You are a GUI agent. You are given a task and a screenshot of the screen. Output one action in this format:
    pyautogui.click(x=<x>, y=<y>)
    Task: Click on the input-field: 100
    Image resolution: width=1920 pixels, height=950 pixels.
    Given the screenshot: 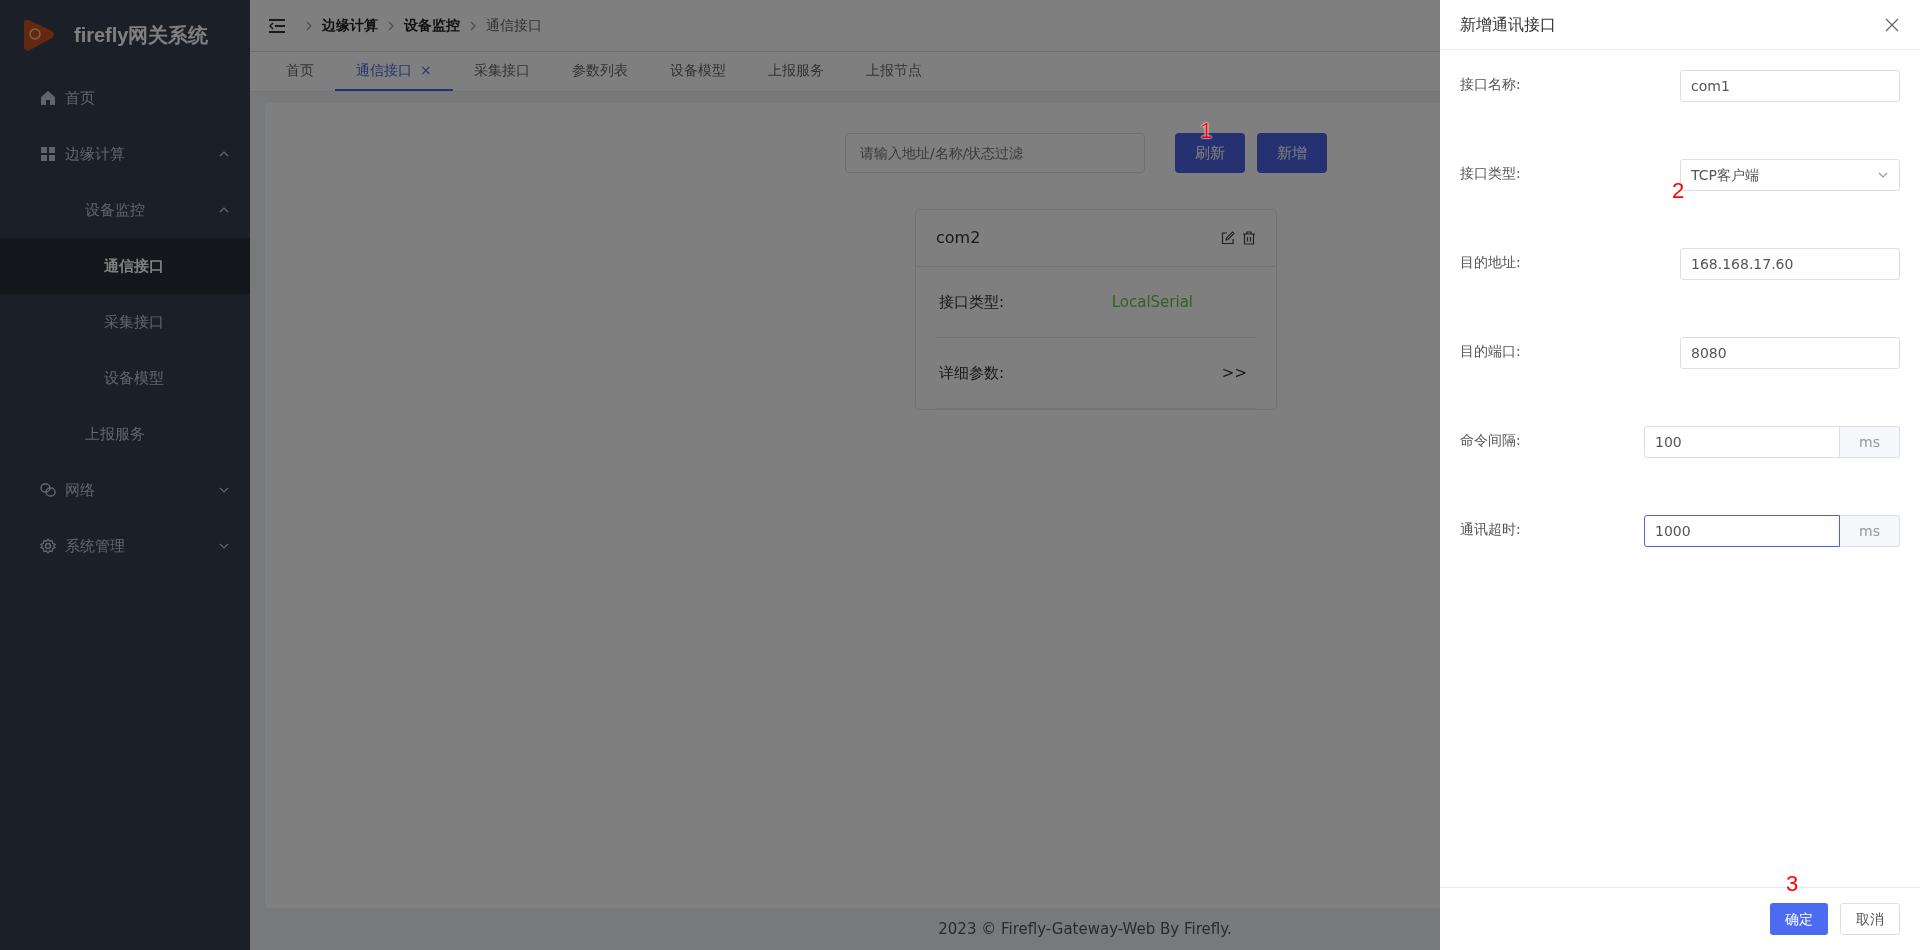 What is the action you would take?
    pyautogui.click(x=1742, y=442)
    